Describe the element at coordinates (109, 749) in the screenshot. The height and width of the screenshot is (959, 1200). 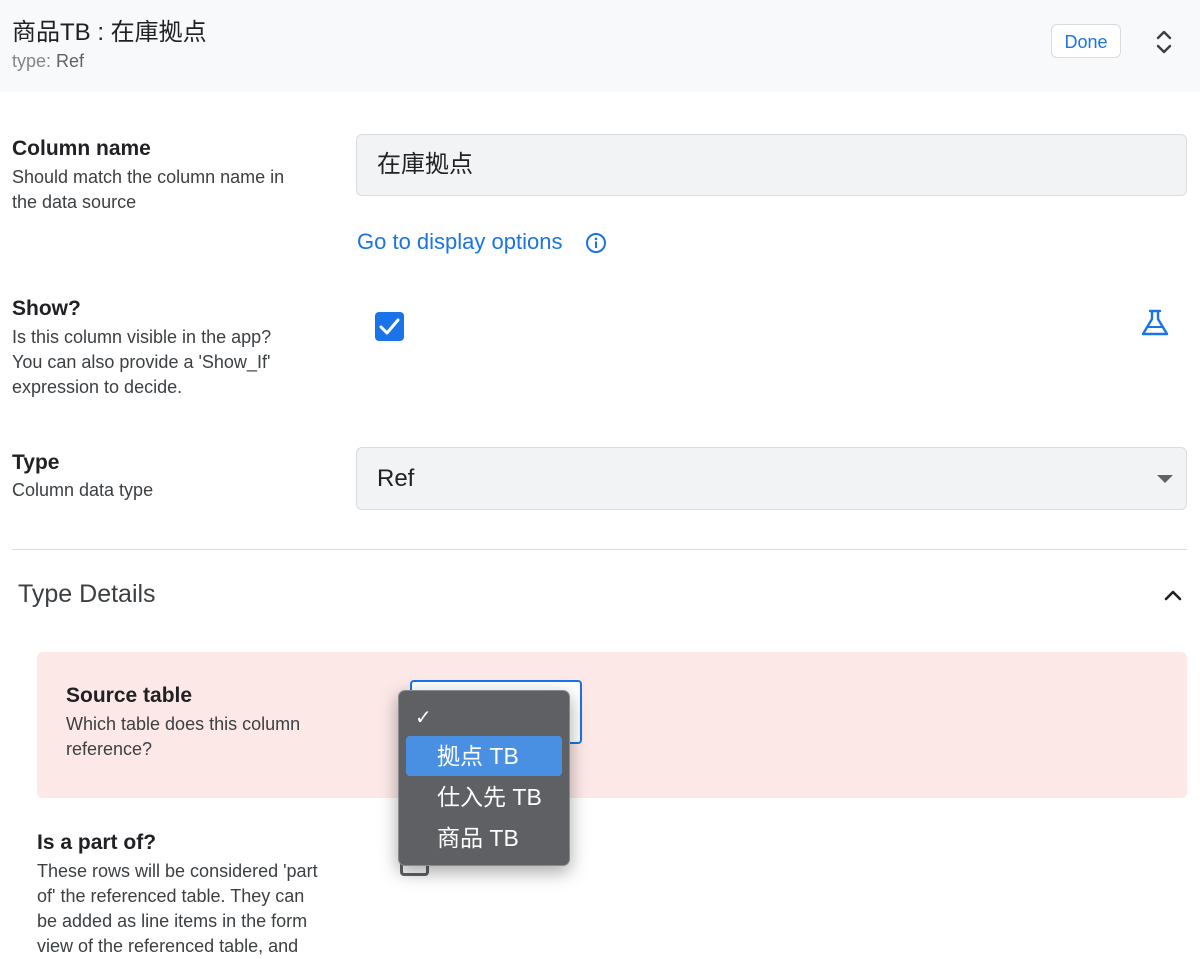
I see `source-table-desc-2: reference?` at that location.